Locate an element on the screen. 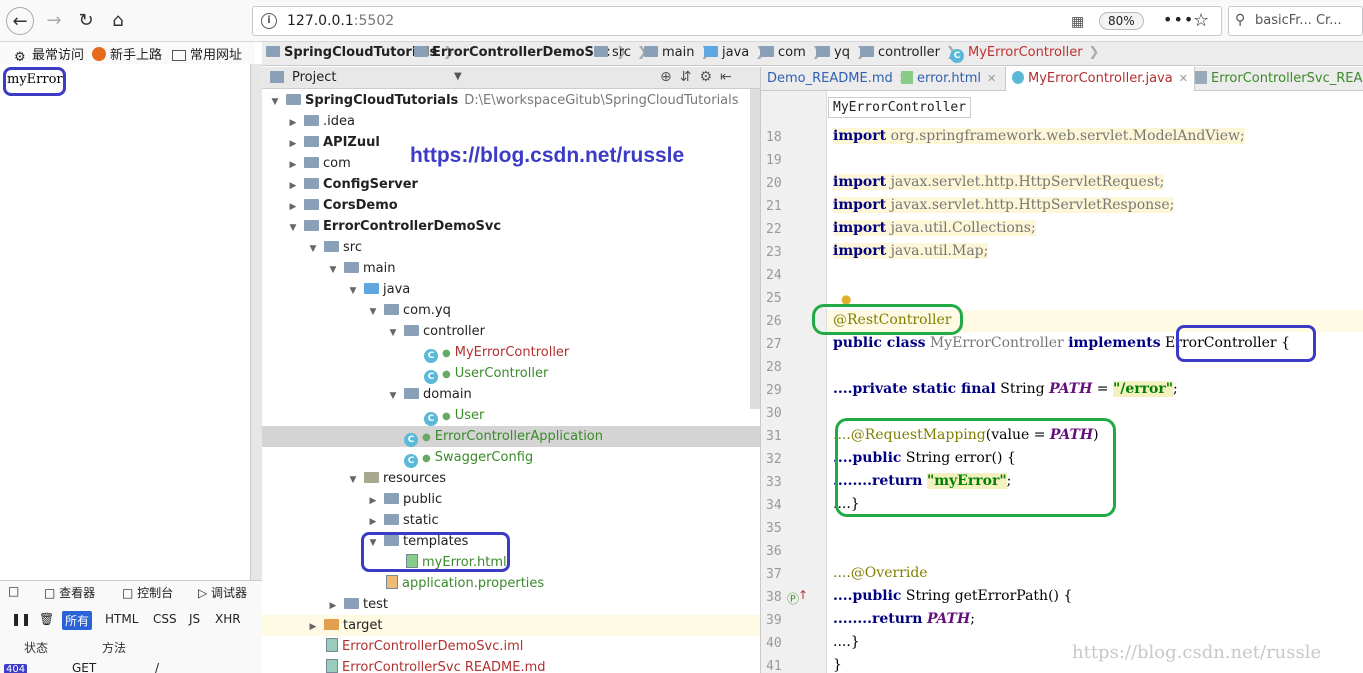  hide-icon: ⇤ is located at coordinates (730, 77).